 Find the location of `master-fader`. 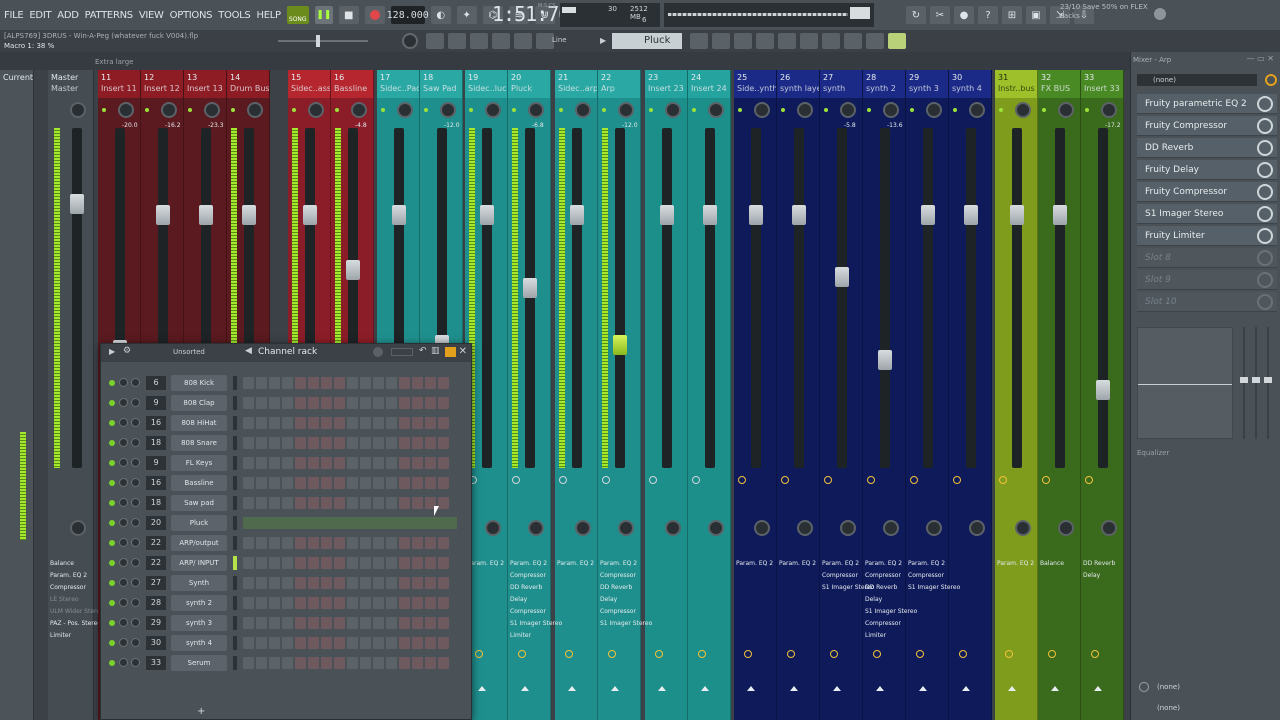

master-fader is located at coordinates (77, 204).